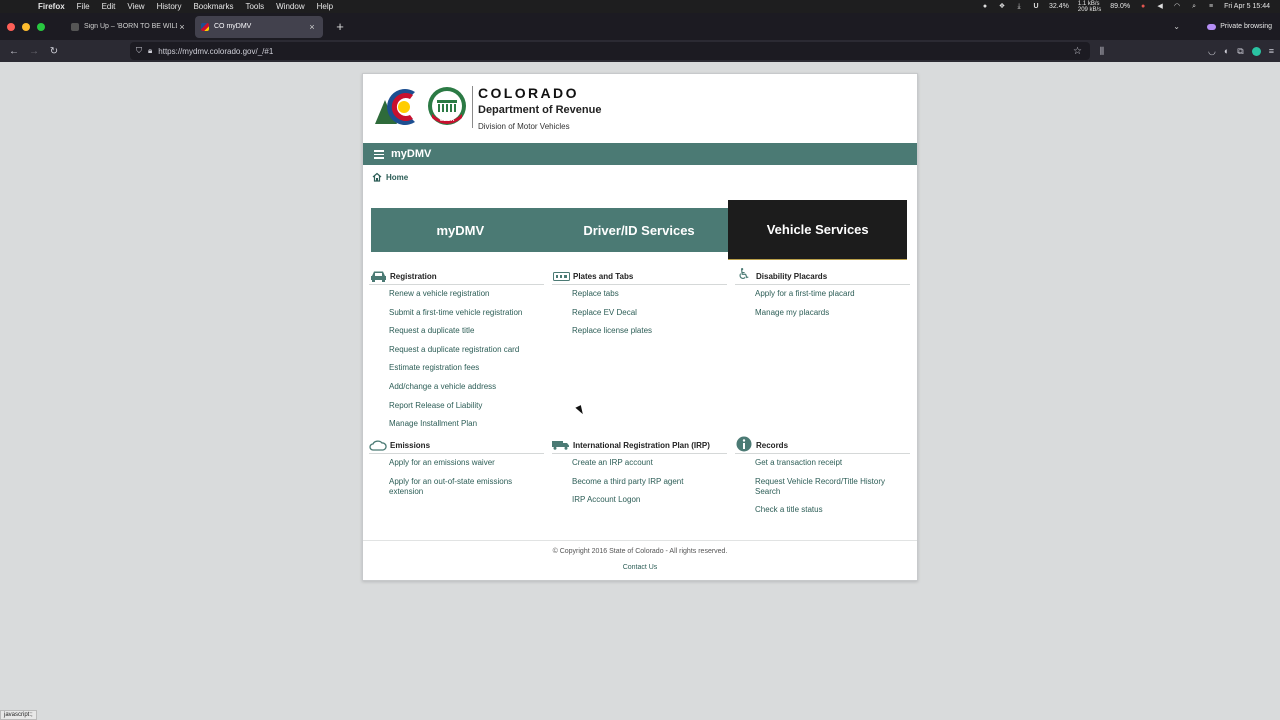 This screenshot has height=720, width=1280. I want to click on site-title: myDMV, so click(411, 154).